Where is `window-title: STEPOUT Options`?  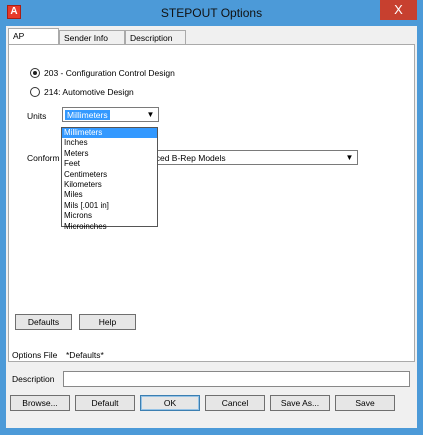
window-title: STEPOUT Options is located at coordinates (211, 13).